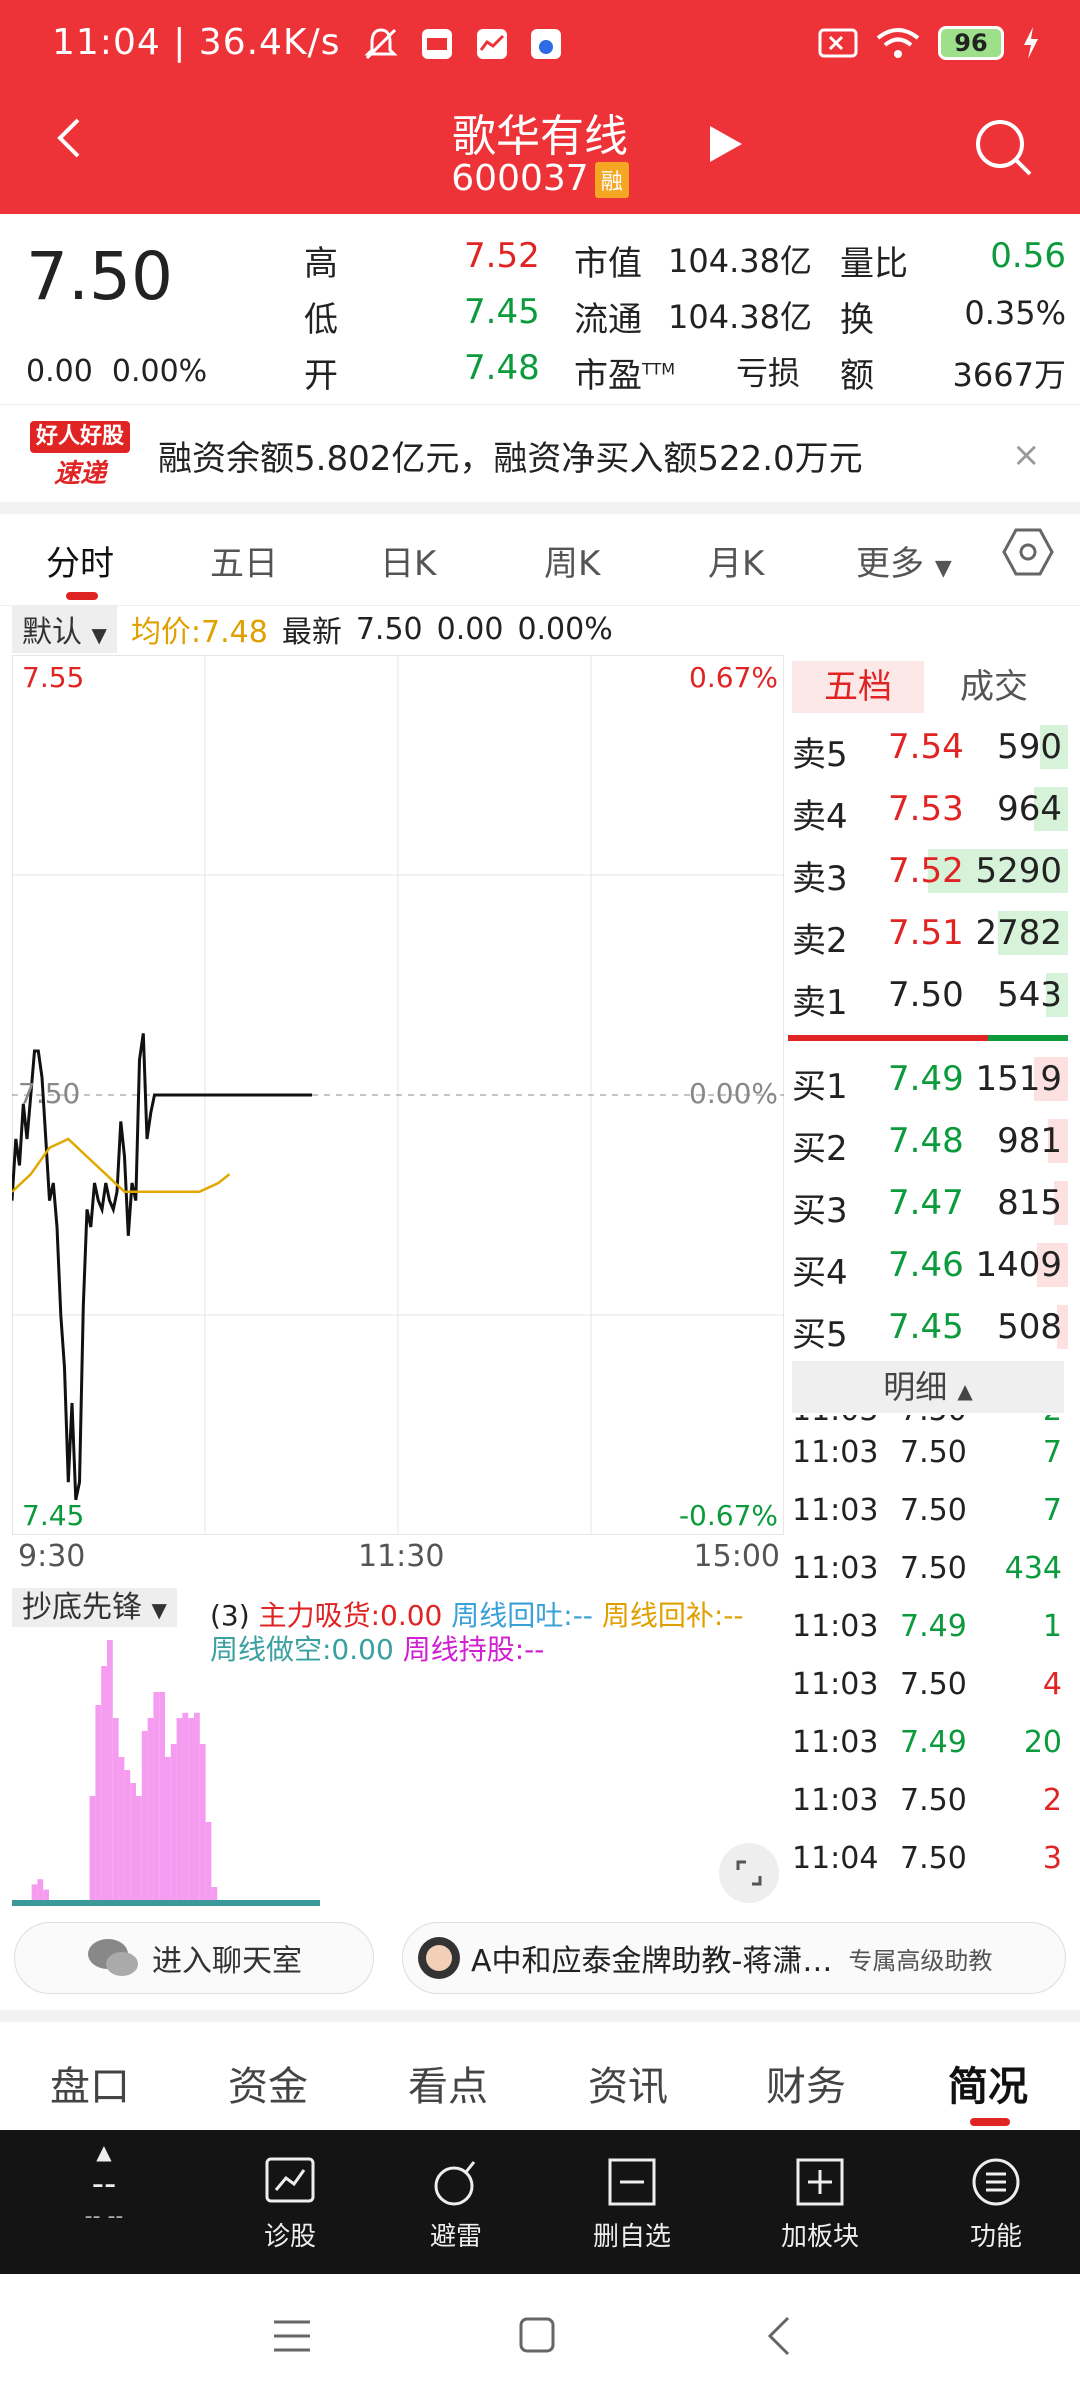 The width and height of the screenshot is (1080, 2400). What do you see at coordinates (80, 560) in the screenshot?
I see `tab-intraday: 分时` at bounding box center [80, 560].